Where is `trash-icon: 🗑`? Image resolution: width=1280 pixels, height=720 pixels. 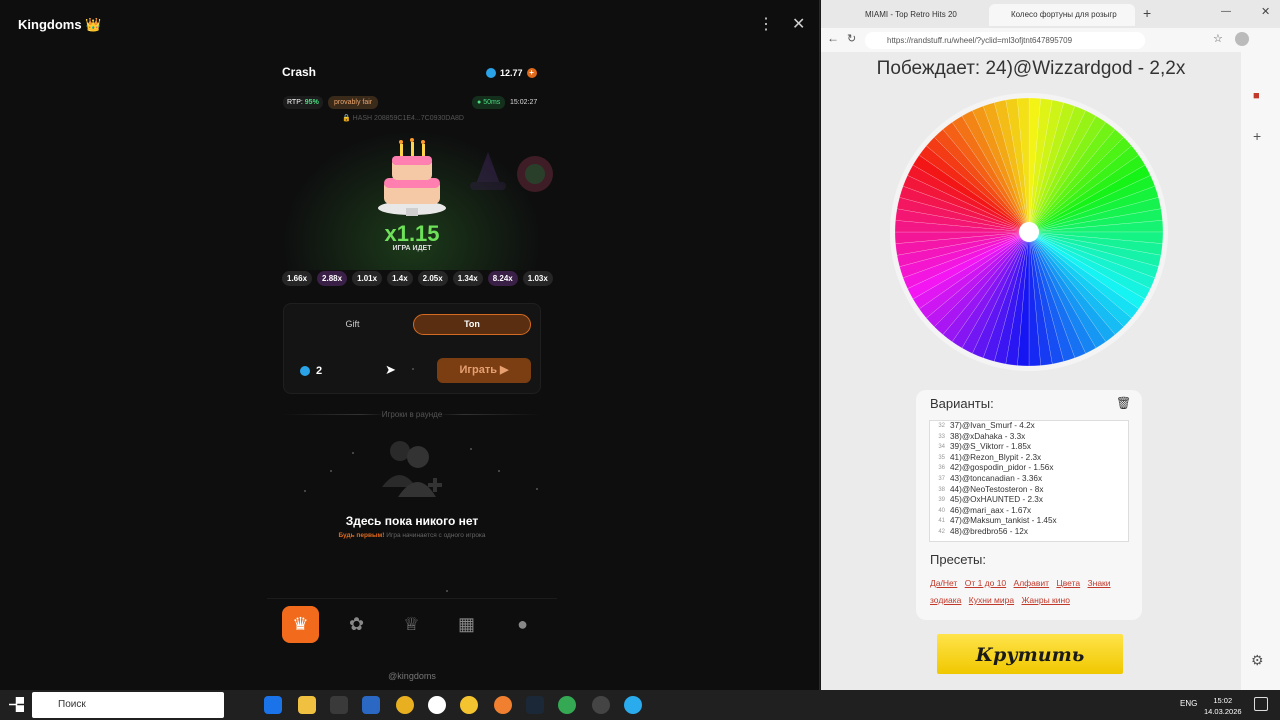 trash-icon: 🗑 is located at coordinates (1123, 403).